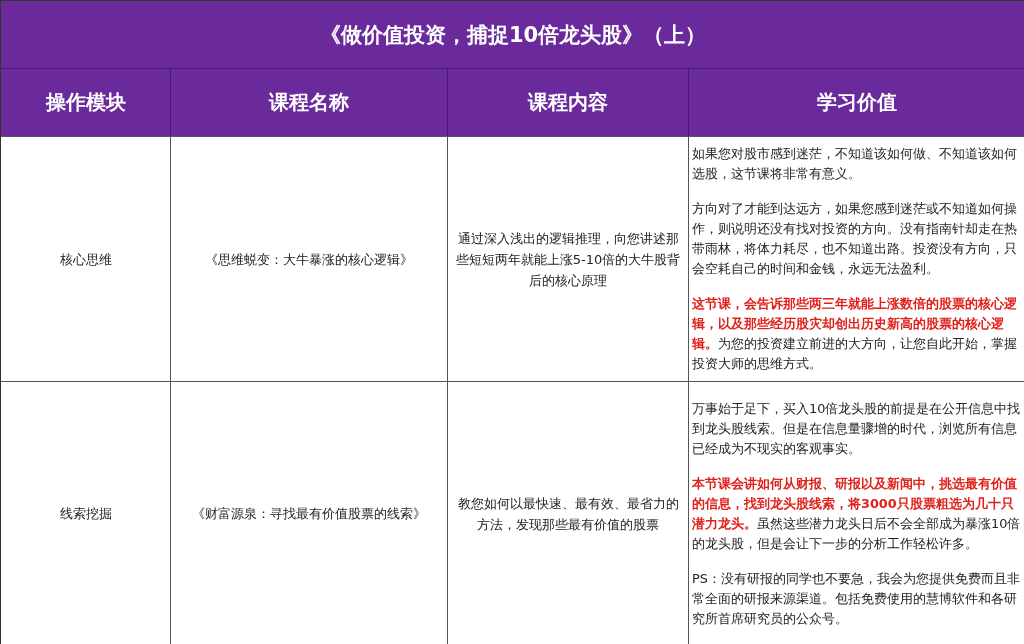 The image size is (1024, 644). What do you see at coordinates (856, 102) in the screenshot?
I see `column-header: 学习价值` at bounding box center [856, 102].